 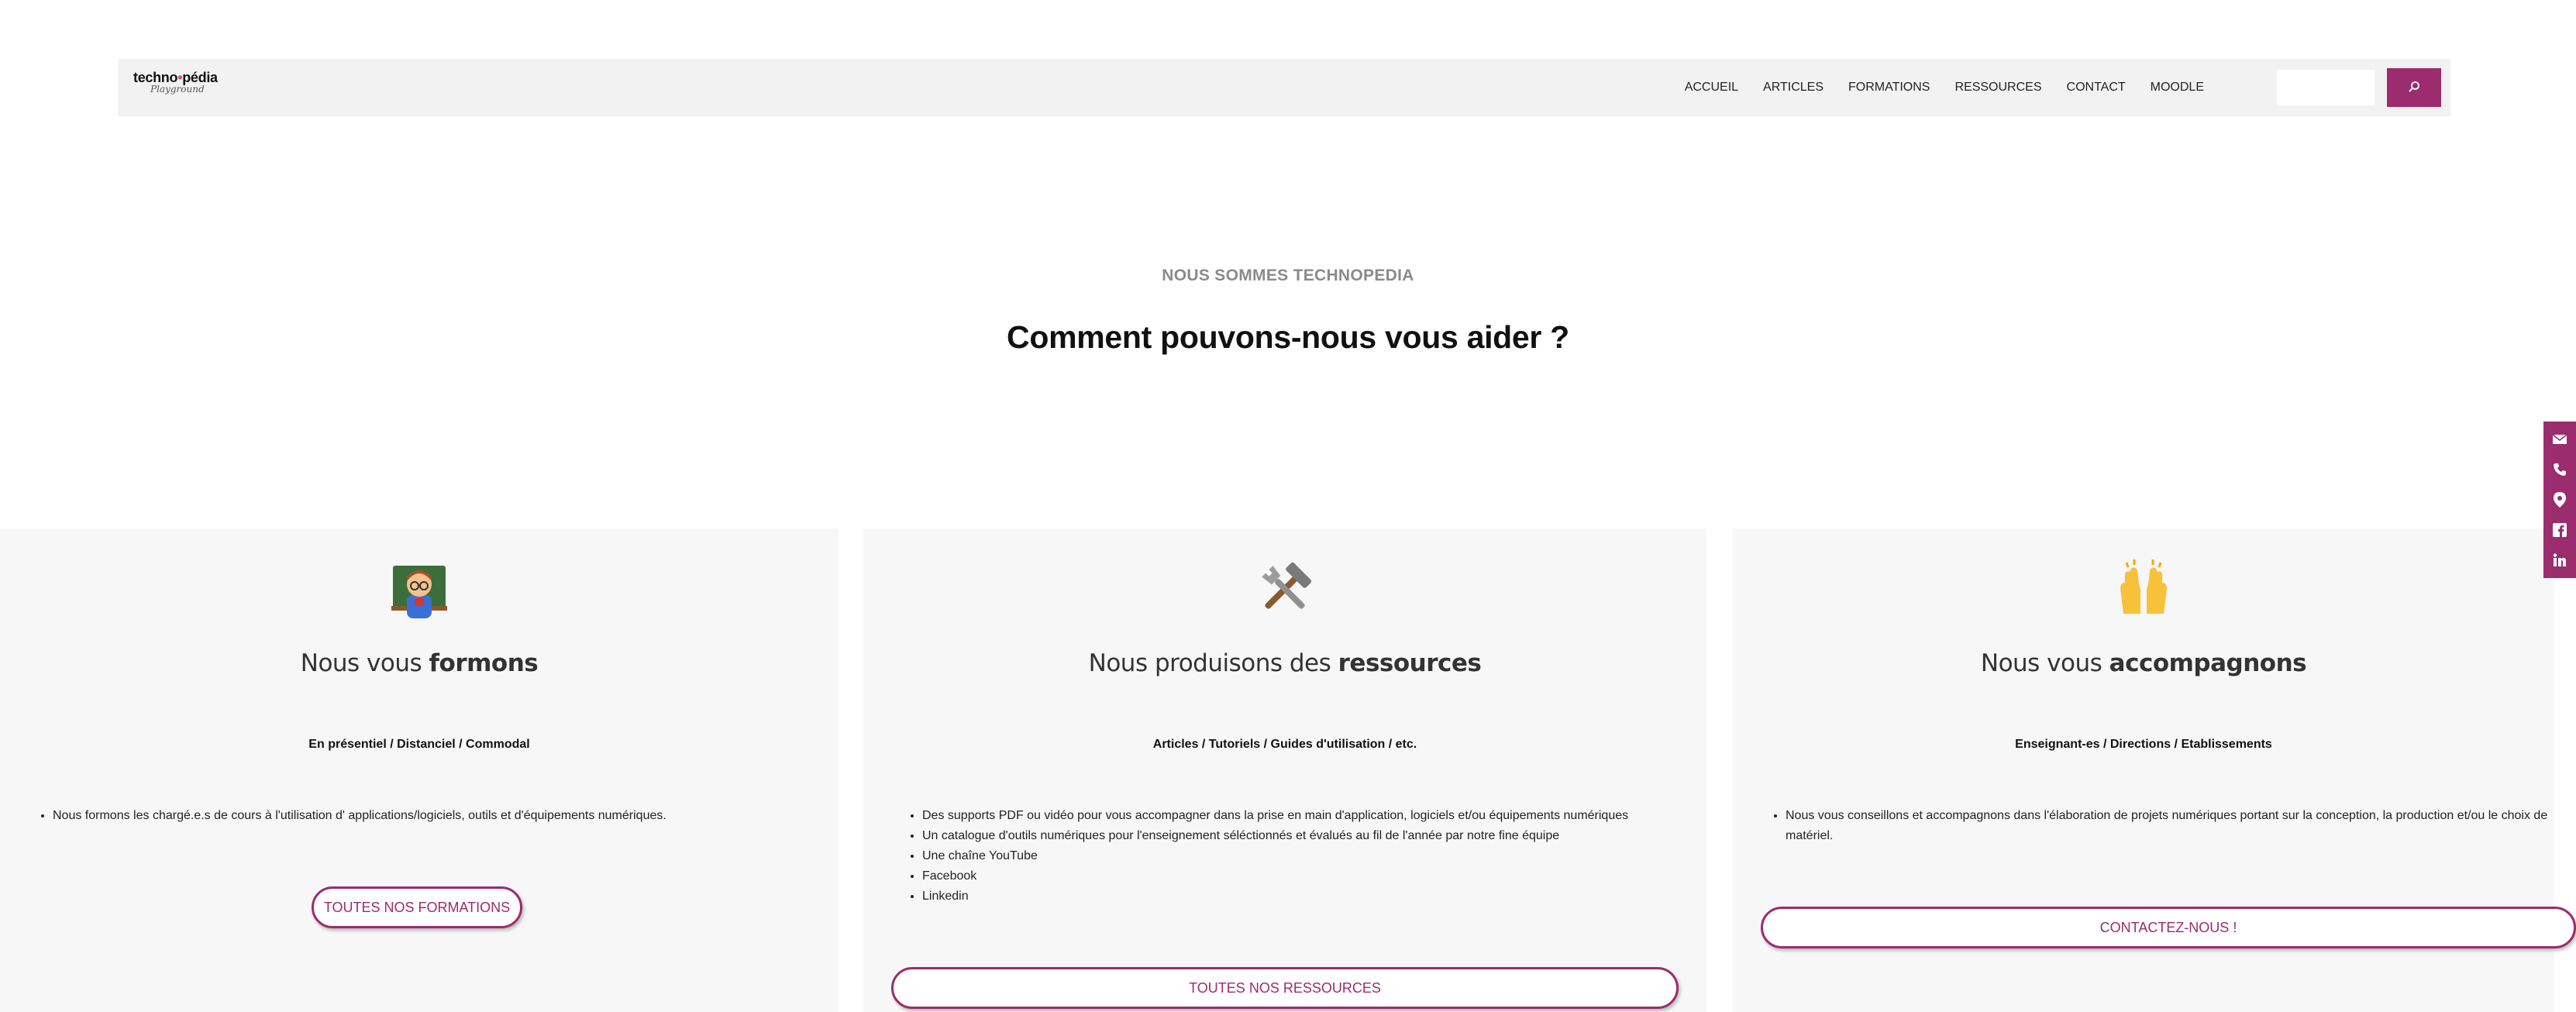 I want to click on social-sidebar, so click(x=2559, y=500).